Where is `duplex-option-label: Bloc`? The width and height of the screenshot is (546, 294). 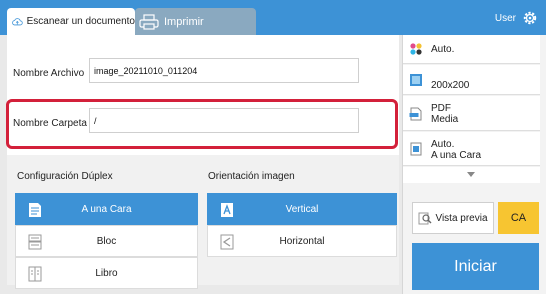
duplex-option-label: Bloc is located at coordinates (106, 241).